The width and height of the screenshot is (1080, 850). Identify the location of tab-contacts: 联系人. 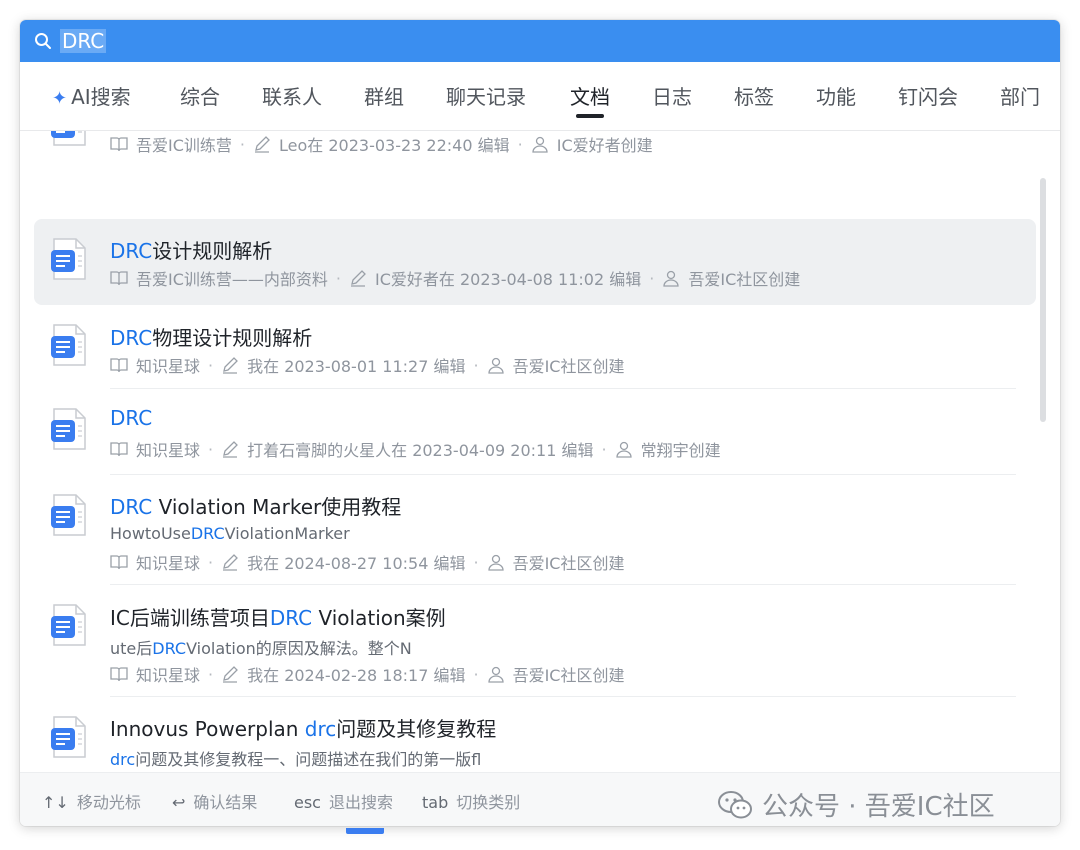
(292, 102).